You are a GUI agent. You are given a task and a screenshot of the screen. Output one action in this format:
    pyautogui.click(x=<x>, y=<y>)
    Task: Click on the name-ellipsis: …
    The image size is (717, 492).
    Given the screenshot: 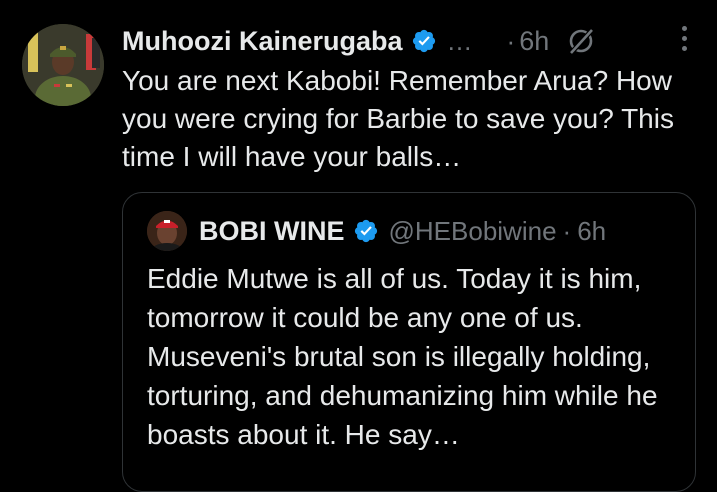 What is the action you would take?
    pyautogui.click(x=459, y=40)
    